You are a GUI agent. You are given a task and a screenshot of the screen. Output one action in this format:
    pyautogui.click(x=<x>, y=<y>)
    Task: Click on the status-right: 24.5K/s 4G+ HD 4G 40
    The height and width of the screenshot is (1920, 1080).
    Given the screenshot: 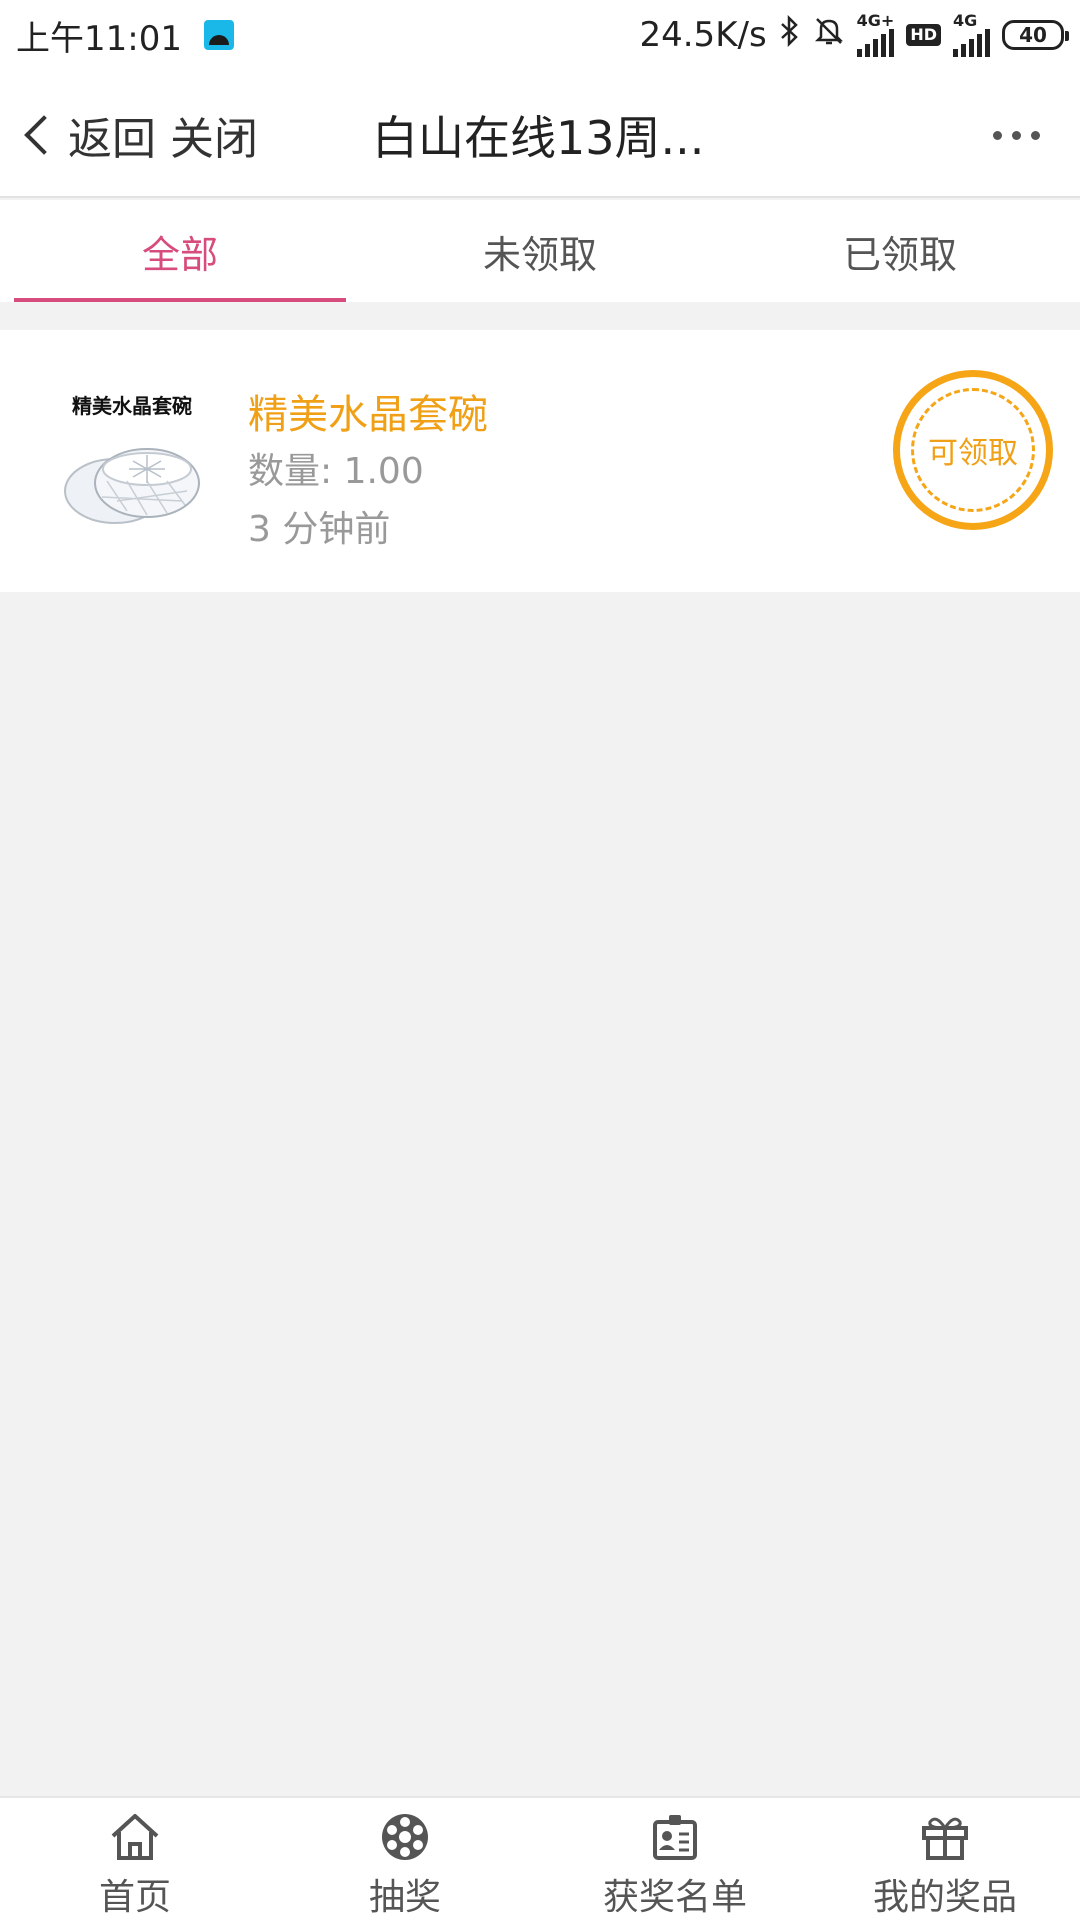 What is the action you would take?
    pyautogui.click(x=854, y=34)
    